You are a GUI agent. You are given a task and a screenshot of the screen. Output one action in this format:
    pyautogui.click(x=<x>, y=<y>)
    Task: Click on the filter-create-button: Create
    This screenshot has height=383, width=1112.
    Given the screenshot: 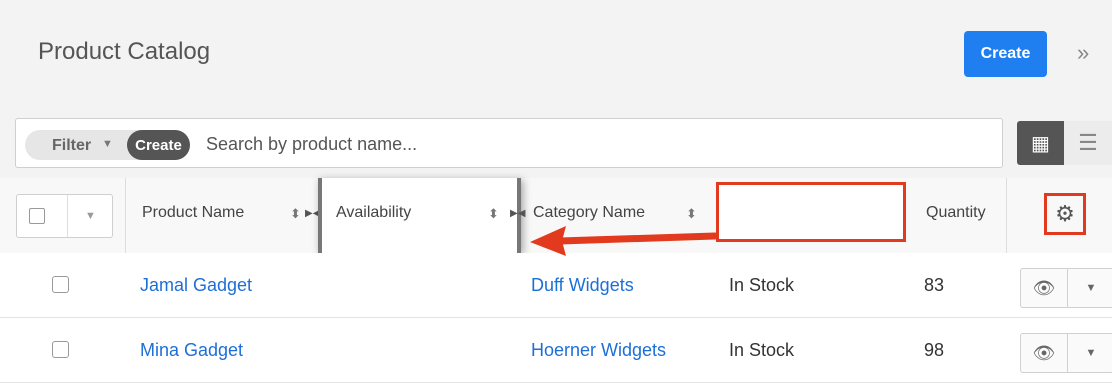 What is the action you would take?
    pyautogui.click(x=158, y=145)
    